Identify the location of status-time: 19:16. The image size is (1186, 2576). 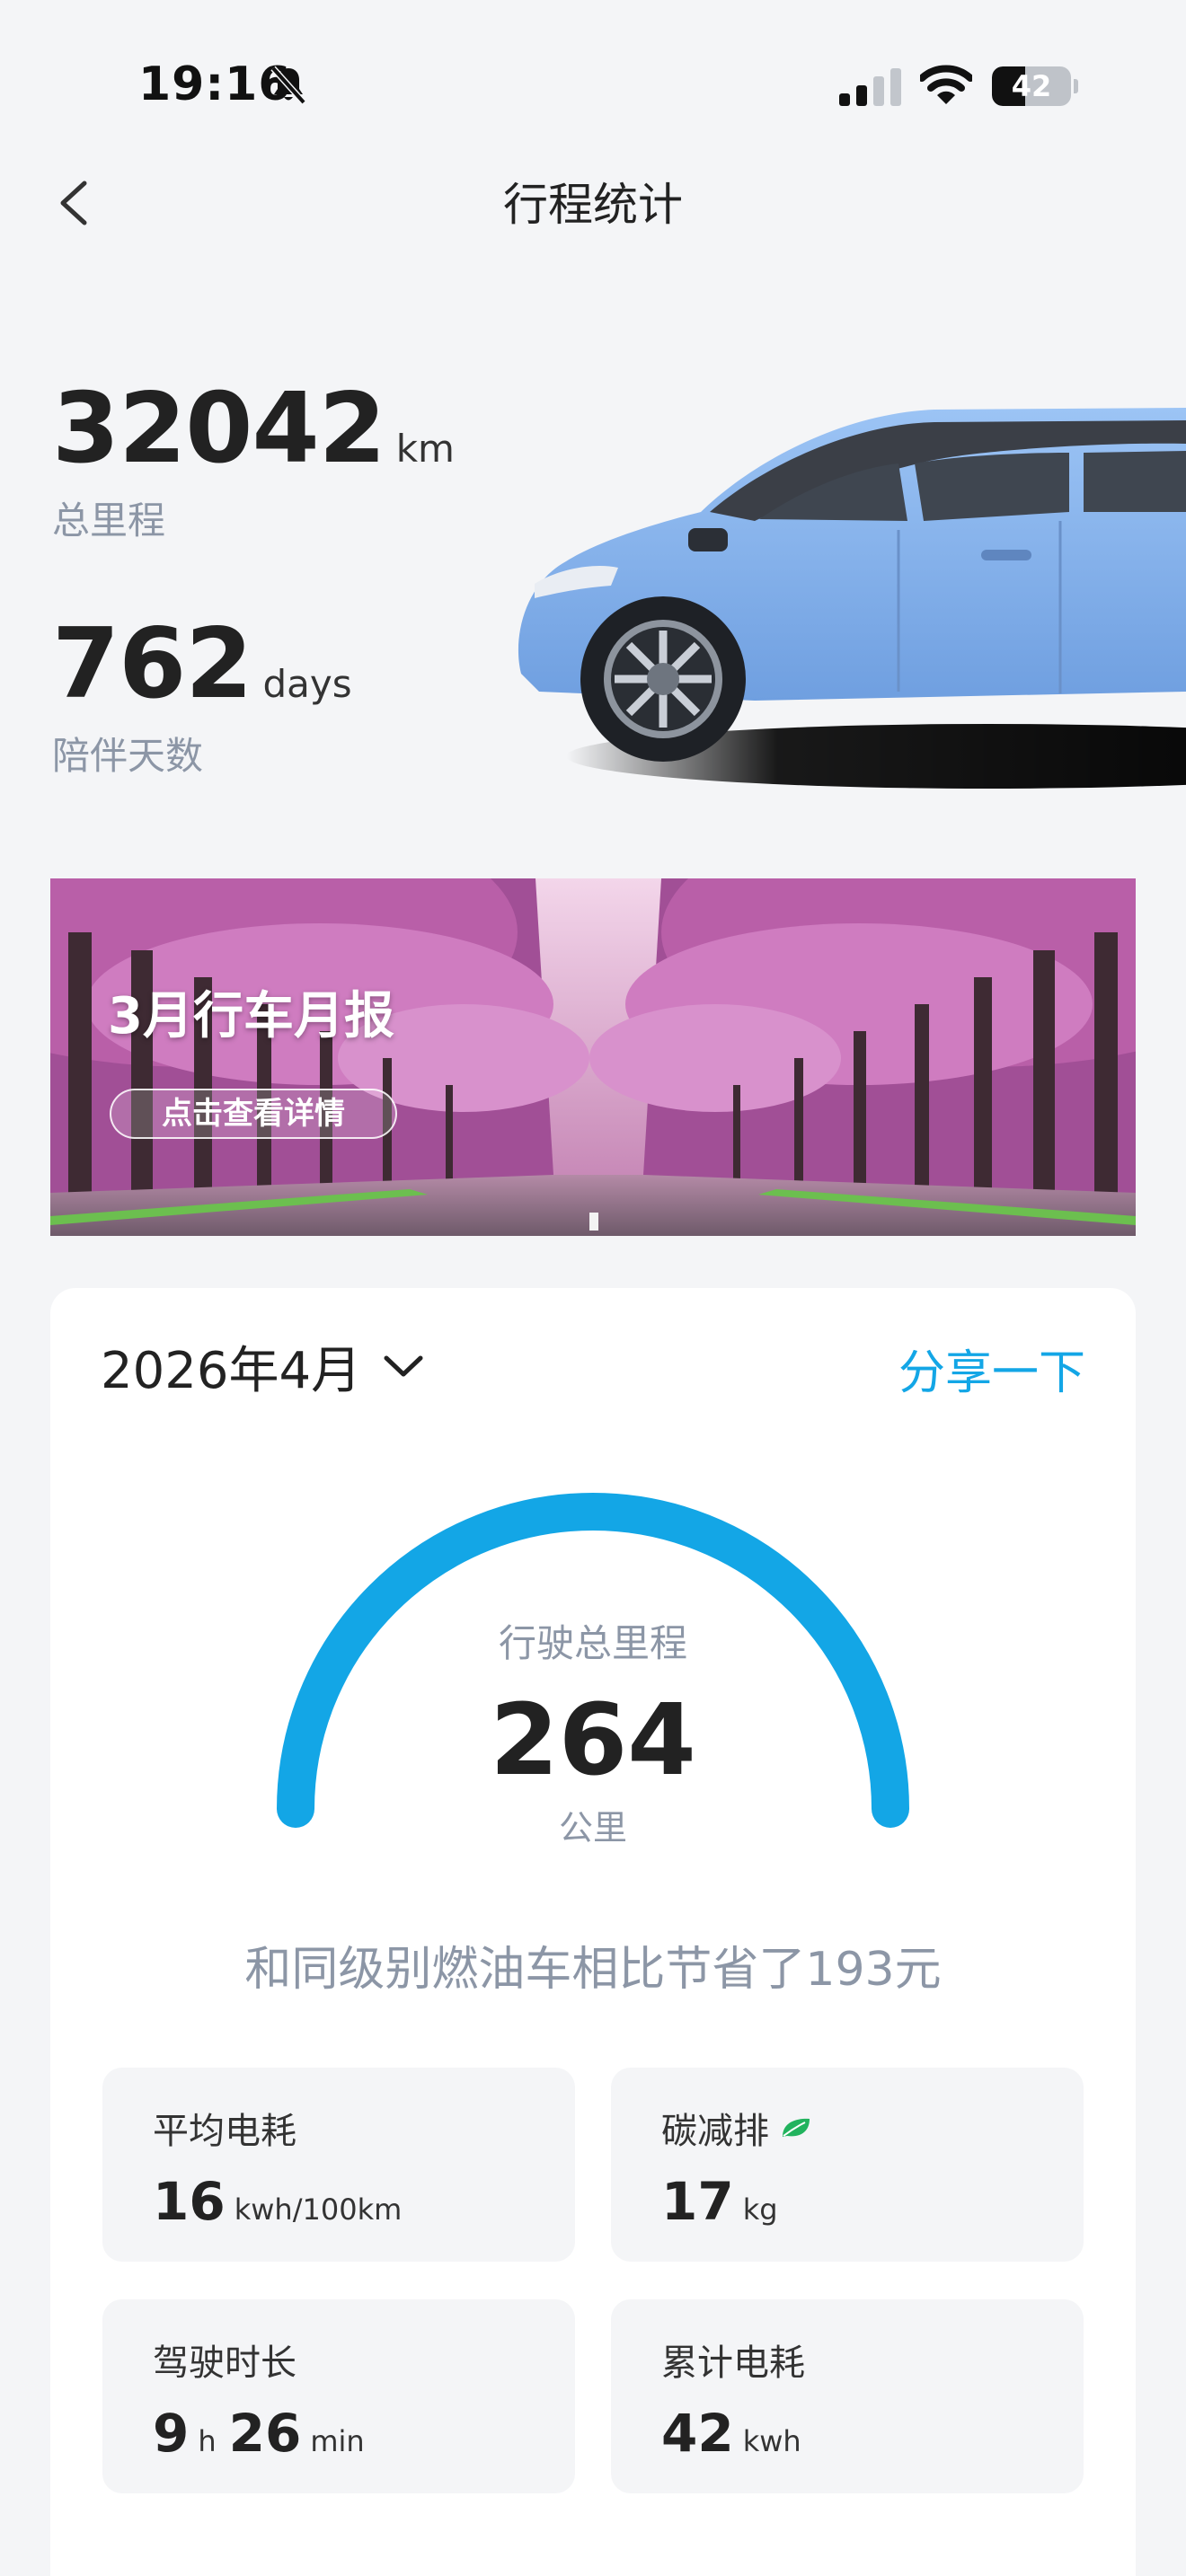
(215, 84).